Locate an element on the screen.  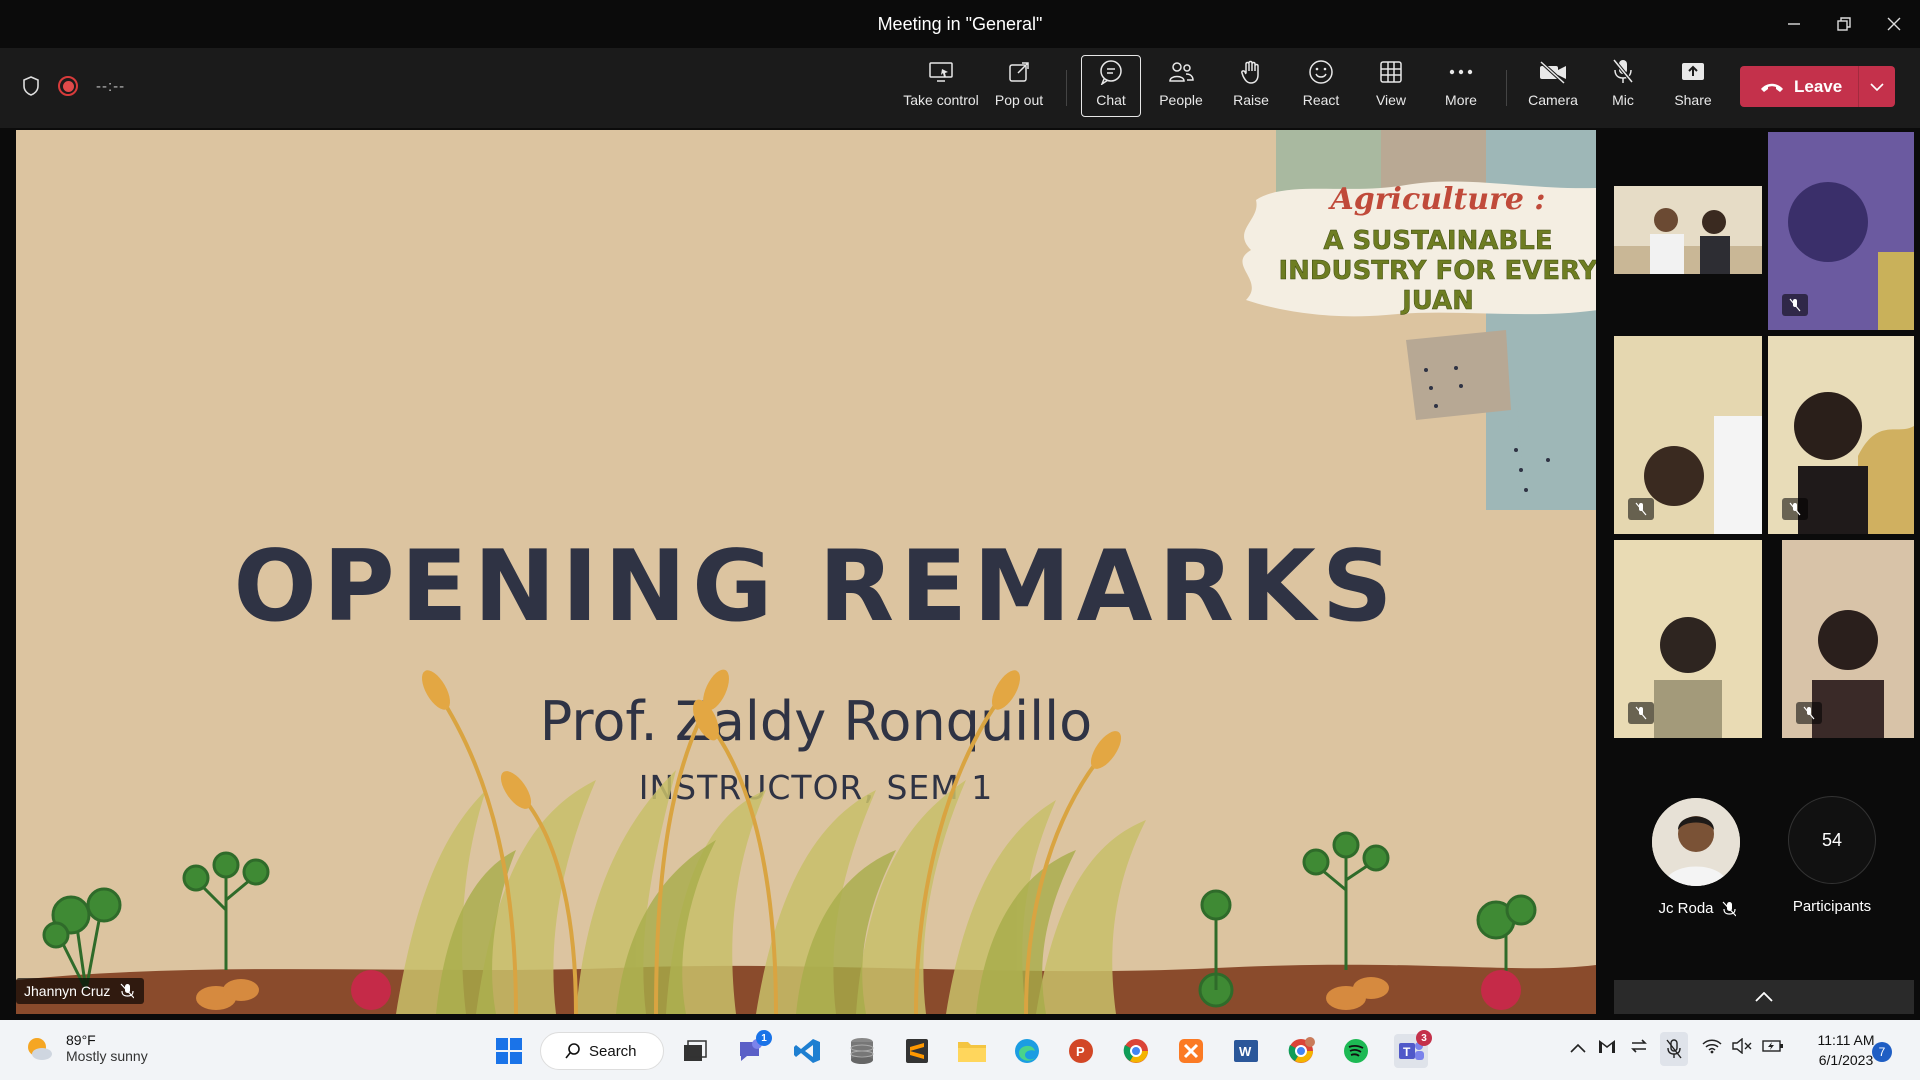
file-explorer-app is located at coordinates (972, 1051).